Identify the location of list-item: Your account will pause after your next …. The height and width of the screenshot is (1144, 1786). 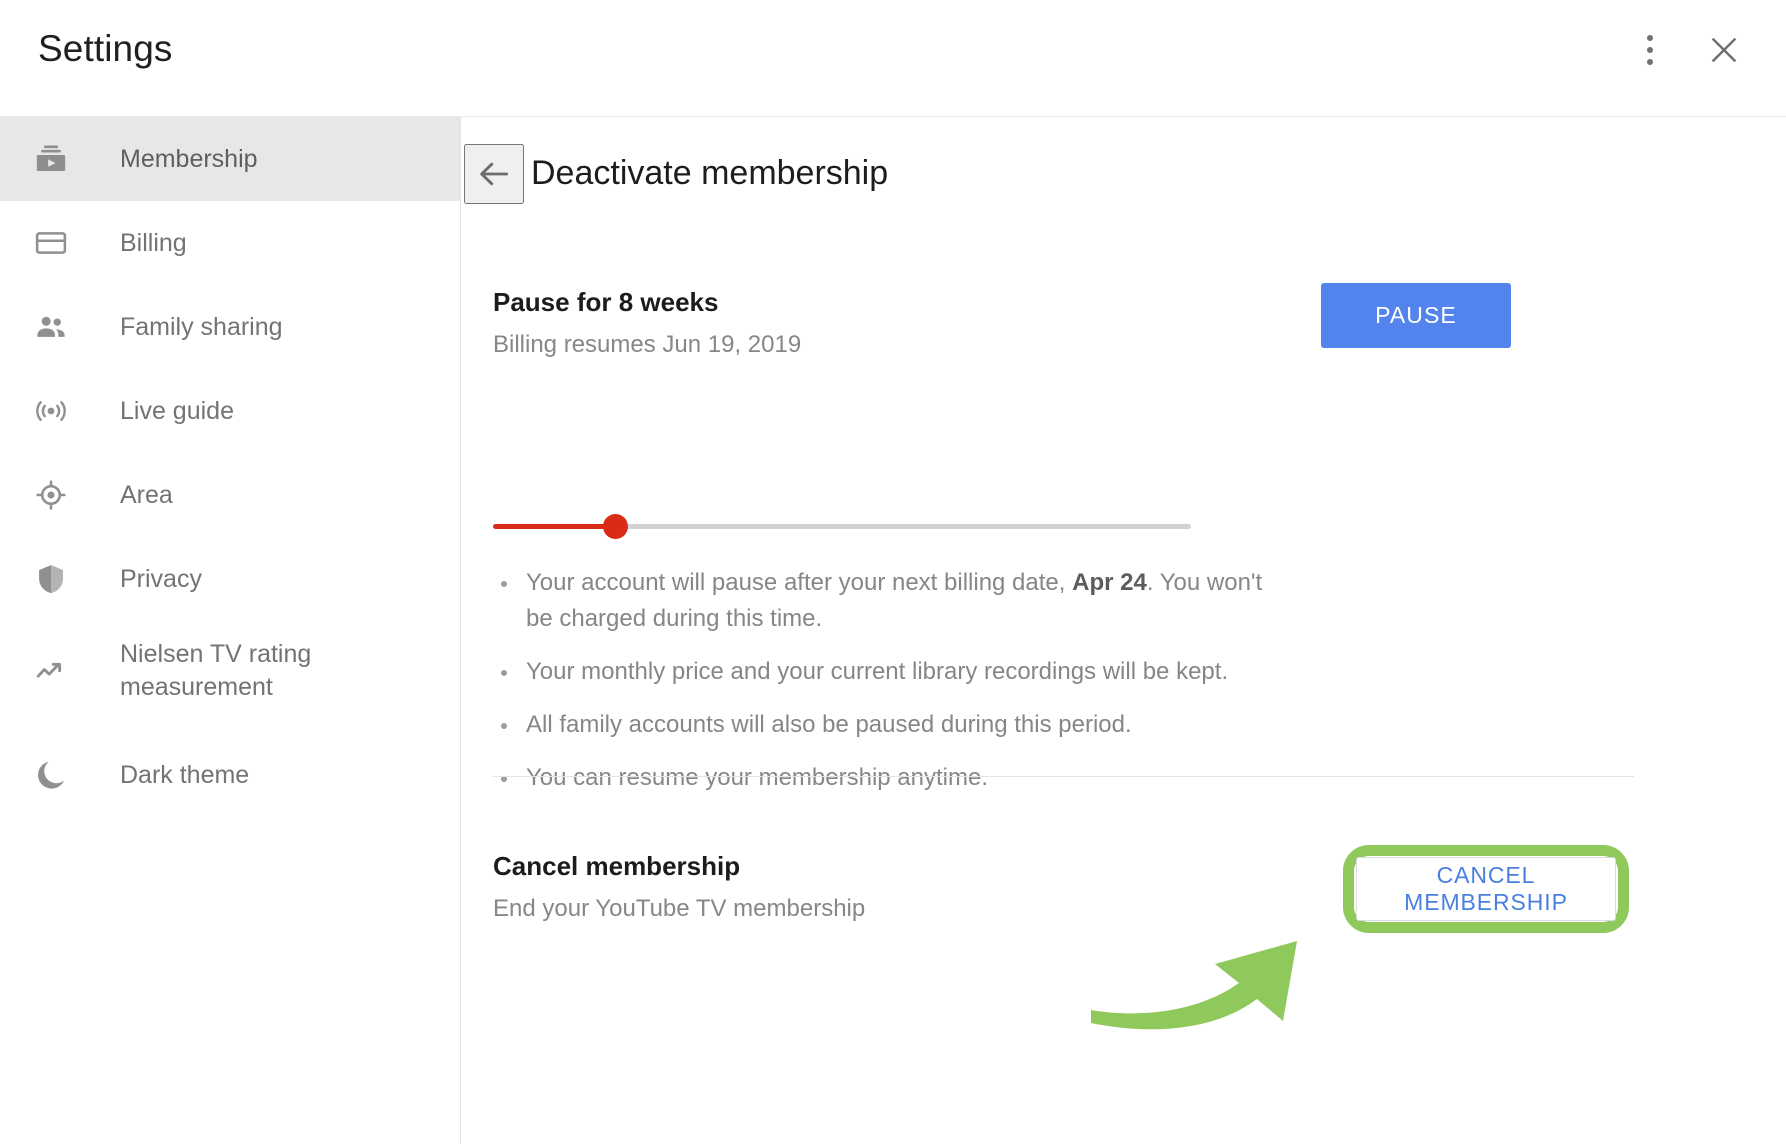
(893, 601).